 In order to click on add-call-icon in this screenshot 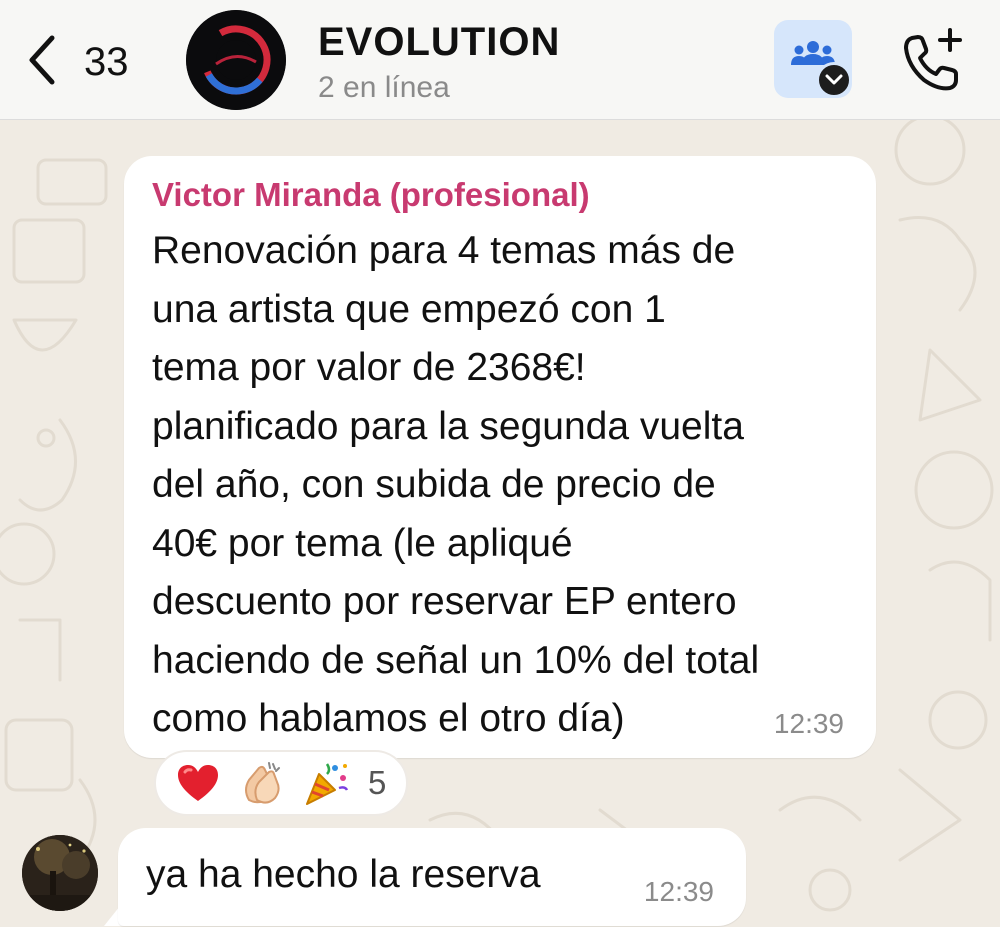, I will do `click(933, 64)`.